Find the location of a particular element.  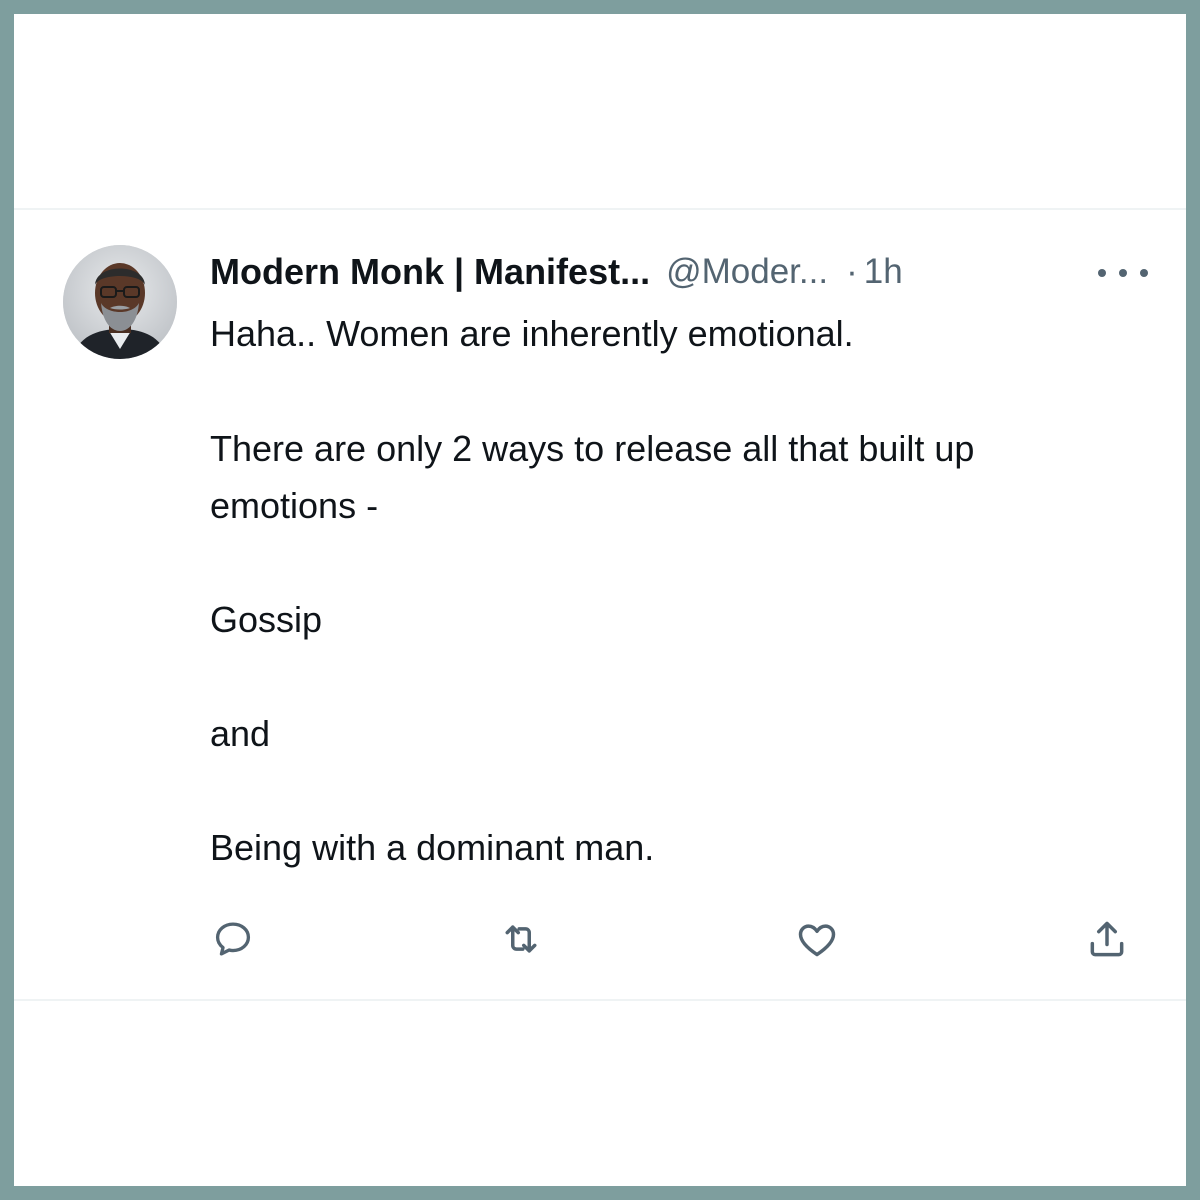

share-button is located at coordinates (1107, 939).